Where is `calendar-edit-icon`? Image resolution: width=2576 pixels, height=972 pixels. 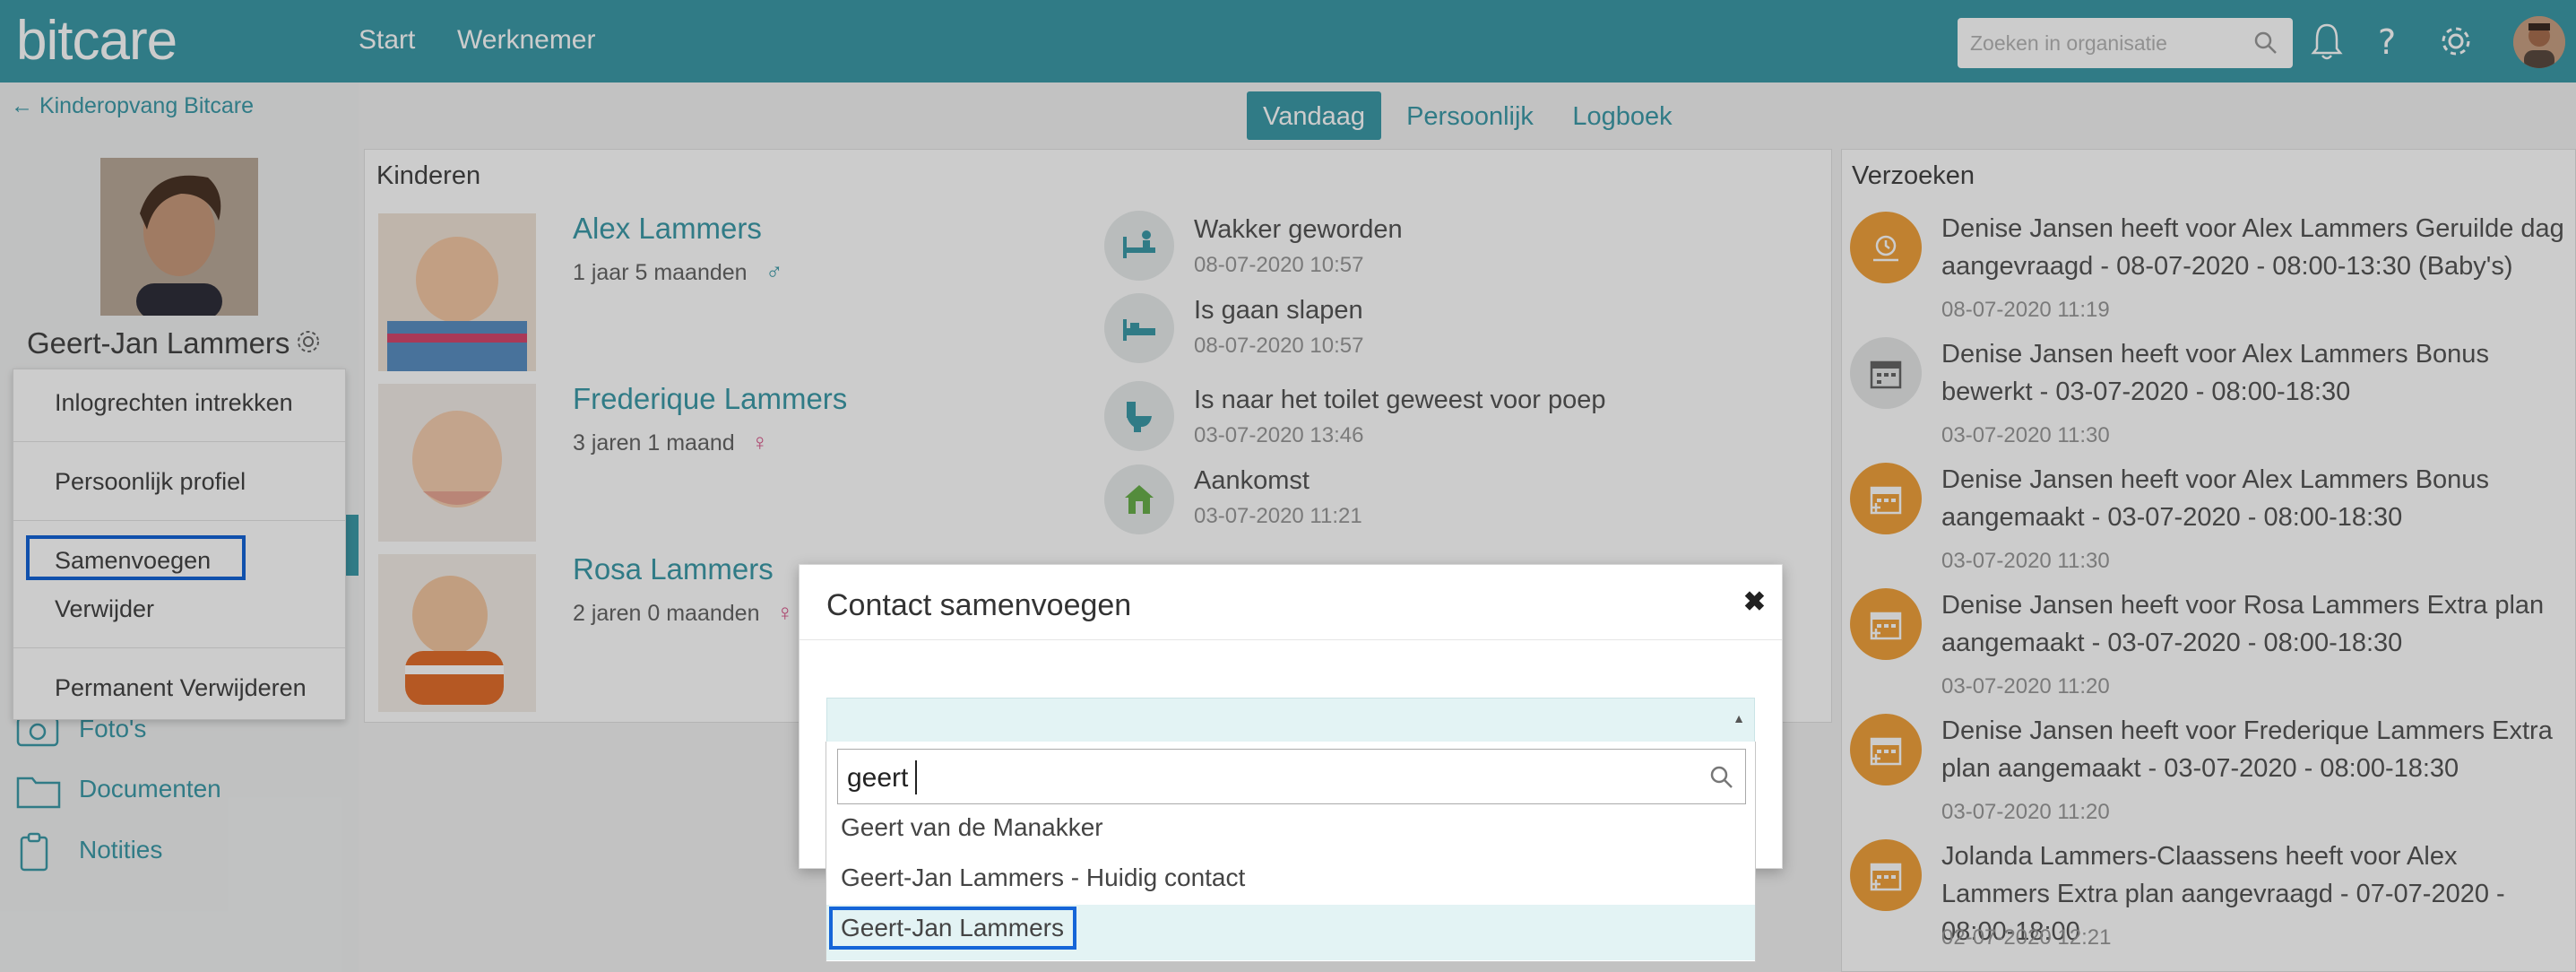
calendar-edit-icon is located at coordinates (1886, 374).